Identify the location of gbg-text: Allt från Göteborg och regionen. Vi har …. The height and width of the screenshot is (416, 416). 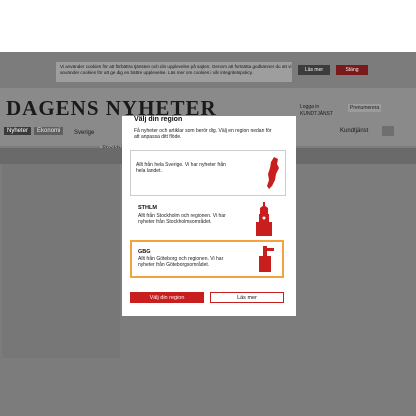
(181, 262).